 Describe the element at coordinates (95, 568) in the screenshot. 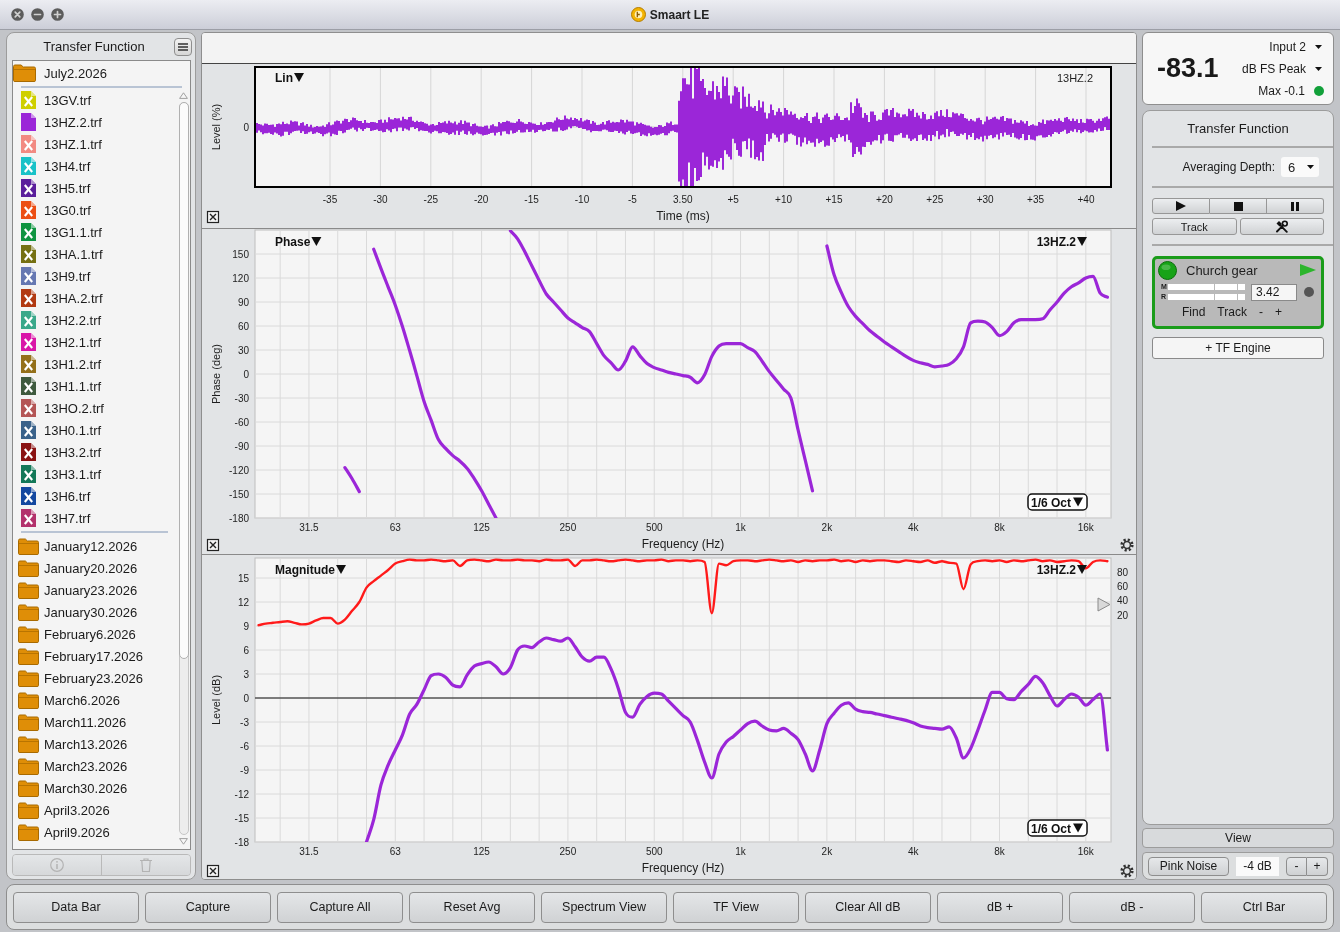

I see `folder-item: January20.2026` at that location.